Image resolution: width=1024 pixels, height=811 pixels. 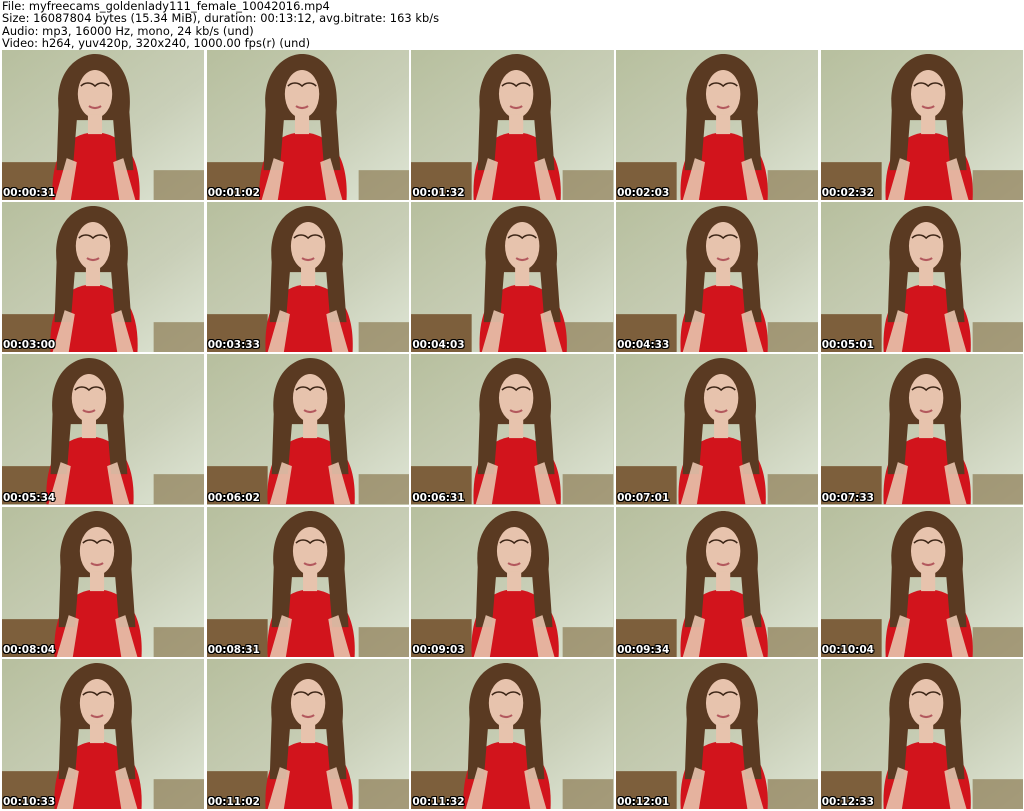 What do you see at coordinates (233, 345) in the screenshot?
I see `thumbnail-timestamp: 00:03:33` at bounding box center [233, 345].